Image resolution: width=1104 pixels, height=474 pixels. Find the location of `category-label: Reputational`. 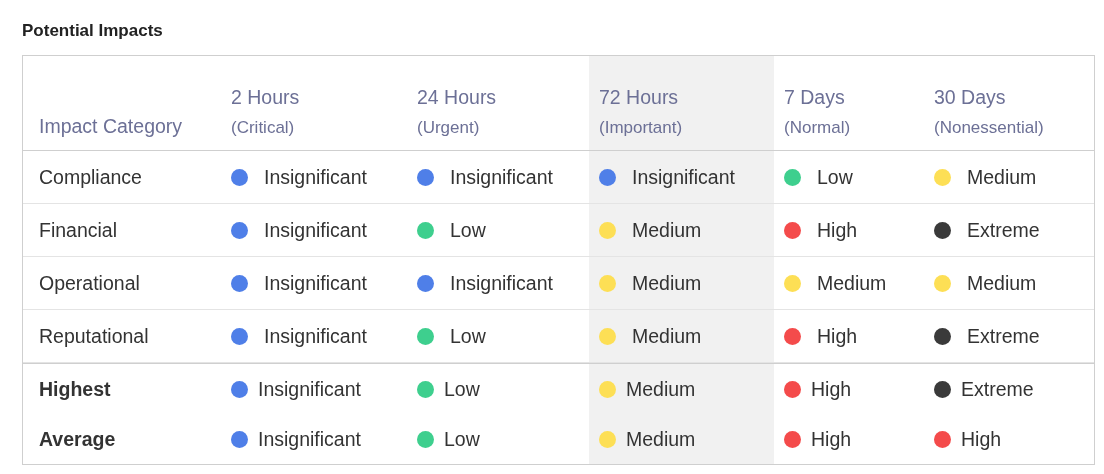

category-label: Reputational is located at coordinates (122, 336).